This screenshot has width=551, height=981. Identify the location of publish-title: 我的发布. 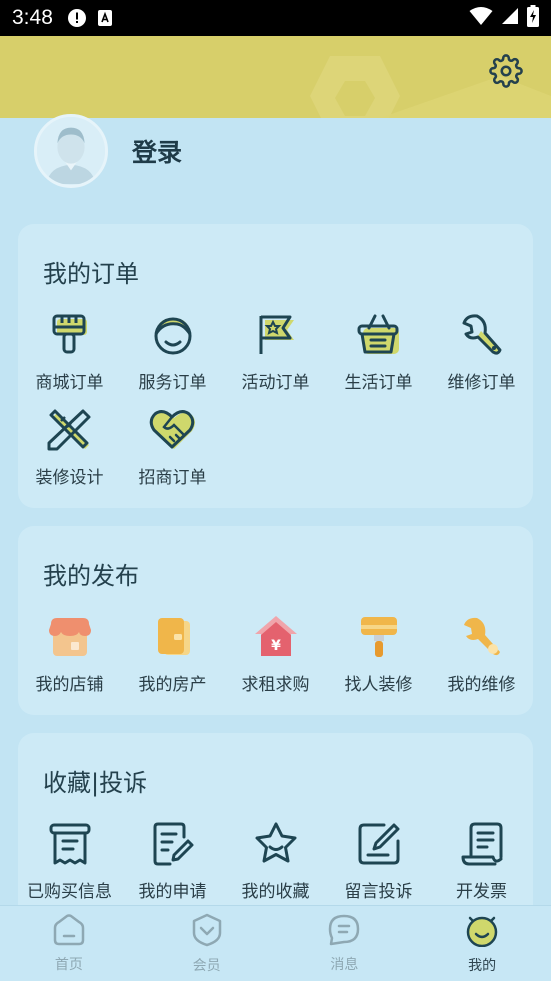
(91, 576).